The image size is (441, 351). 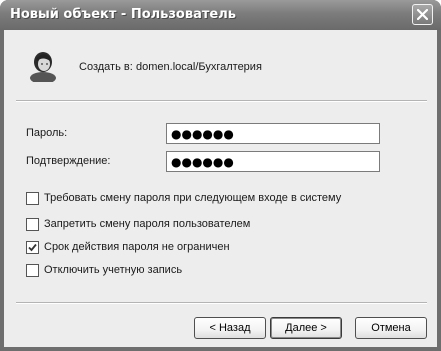 I want to click on checkbox-label: Запретить смену пароля пользователем, so click(x=147, y=224).